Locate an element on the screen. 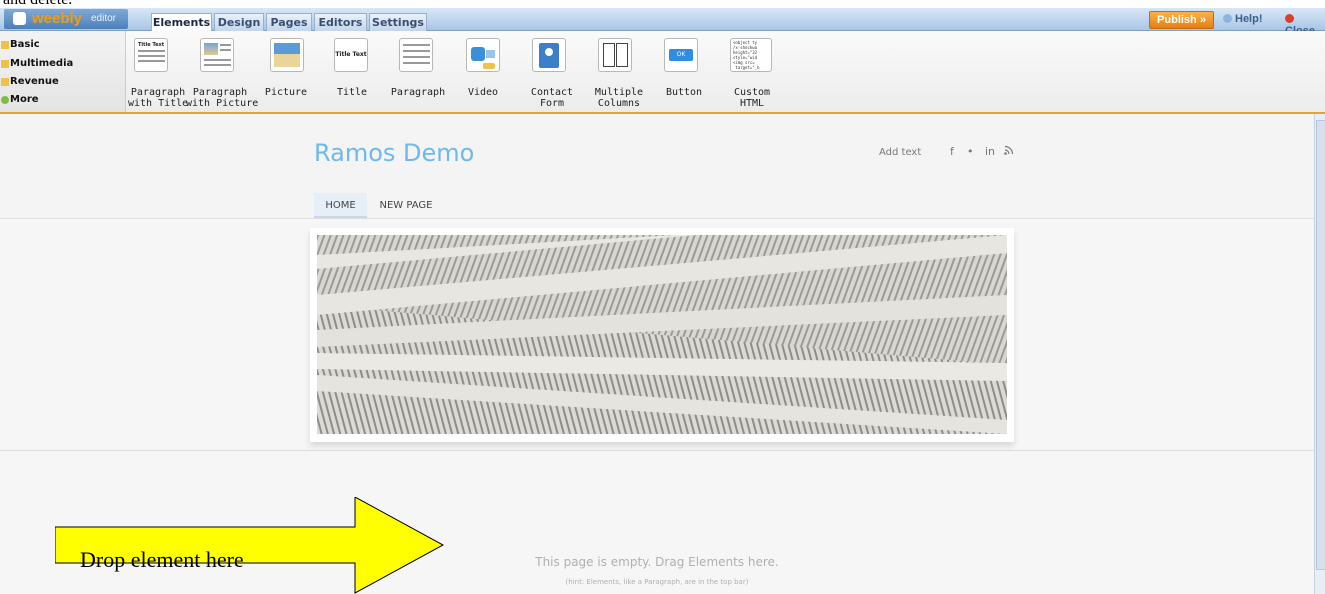  scrollbar-thumb is located at coordinates (1320, 345).